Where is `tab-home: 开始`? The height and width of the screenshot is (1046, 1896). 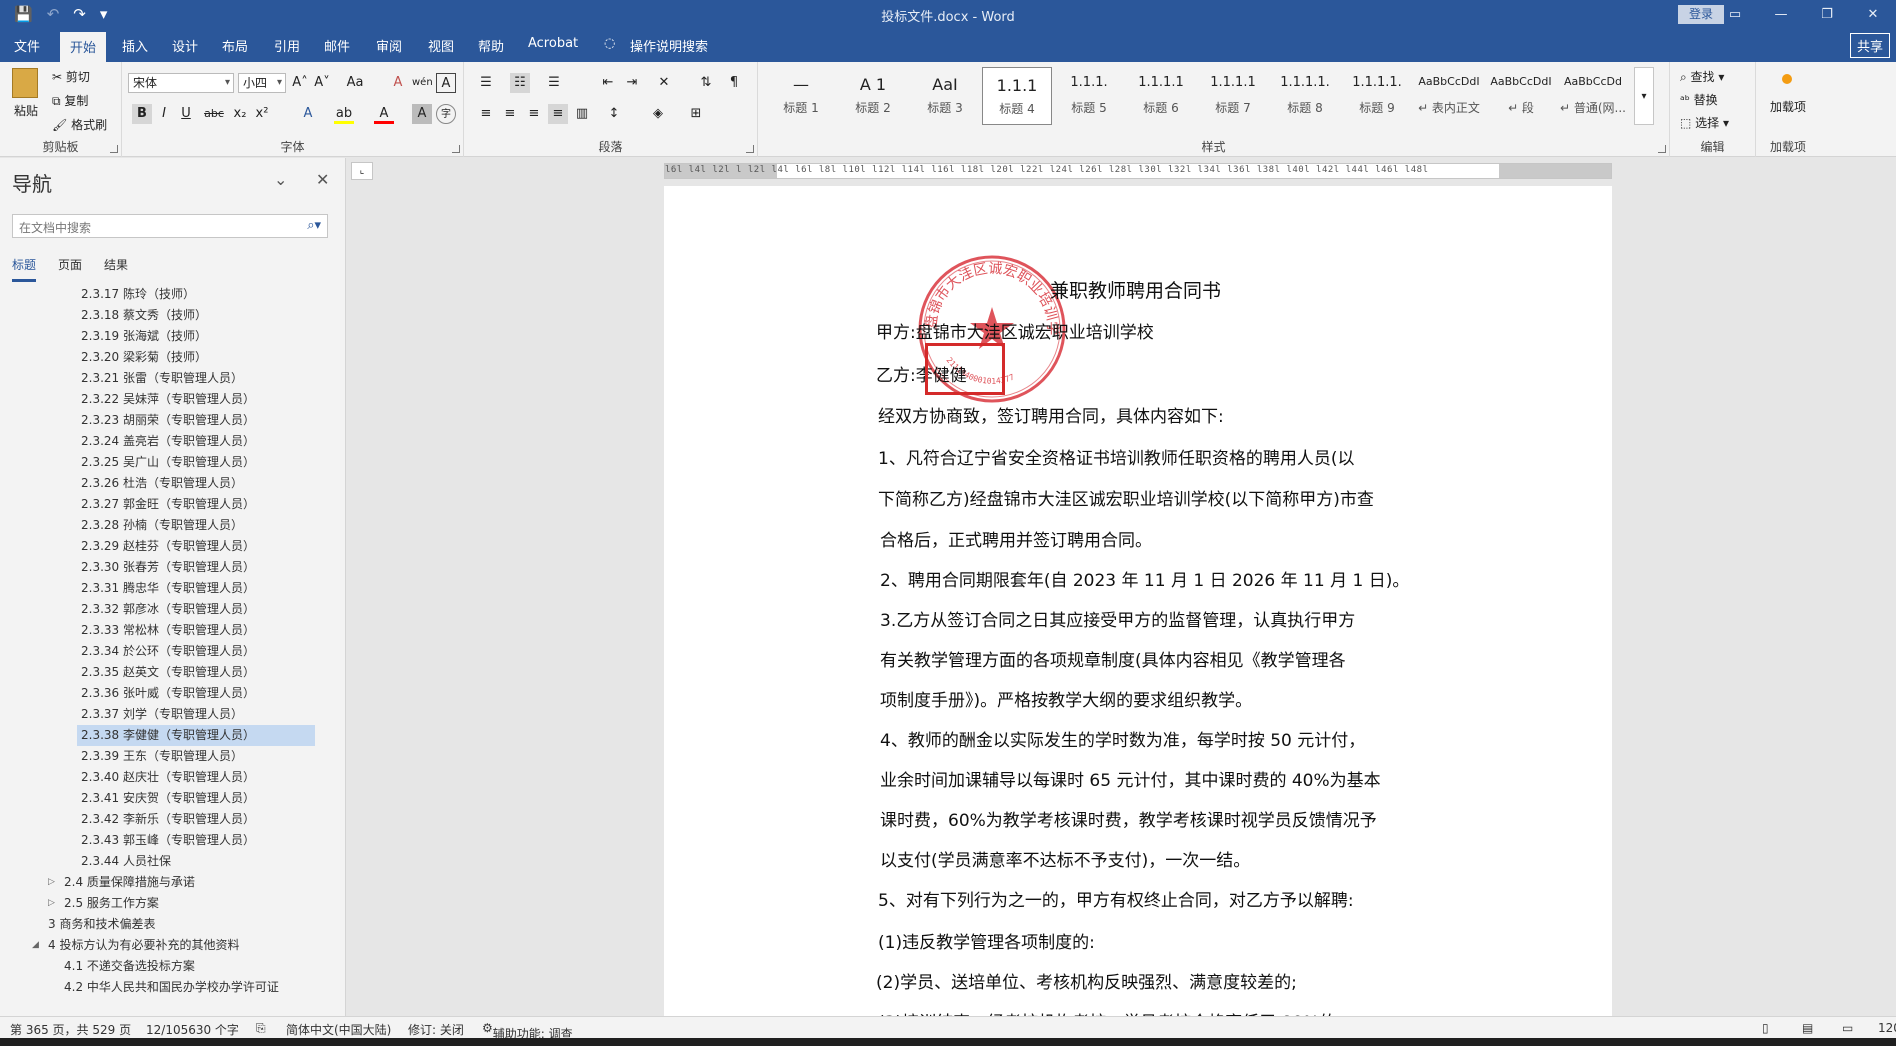
tab-home: 开始 is located at coordinates (83, 48).